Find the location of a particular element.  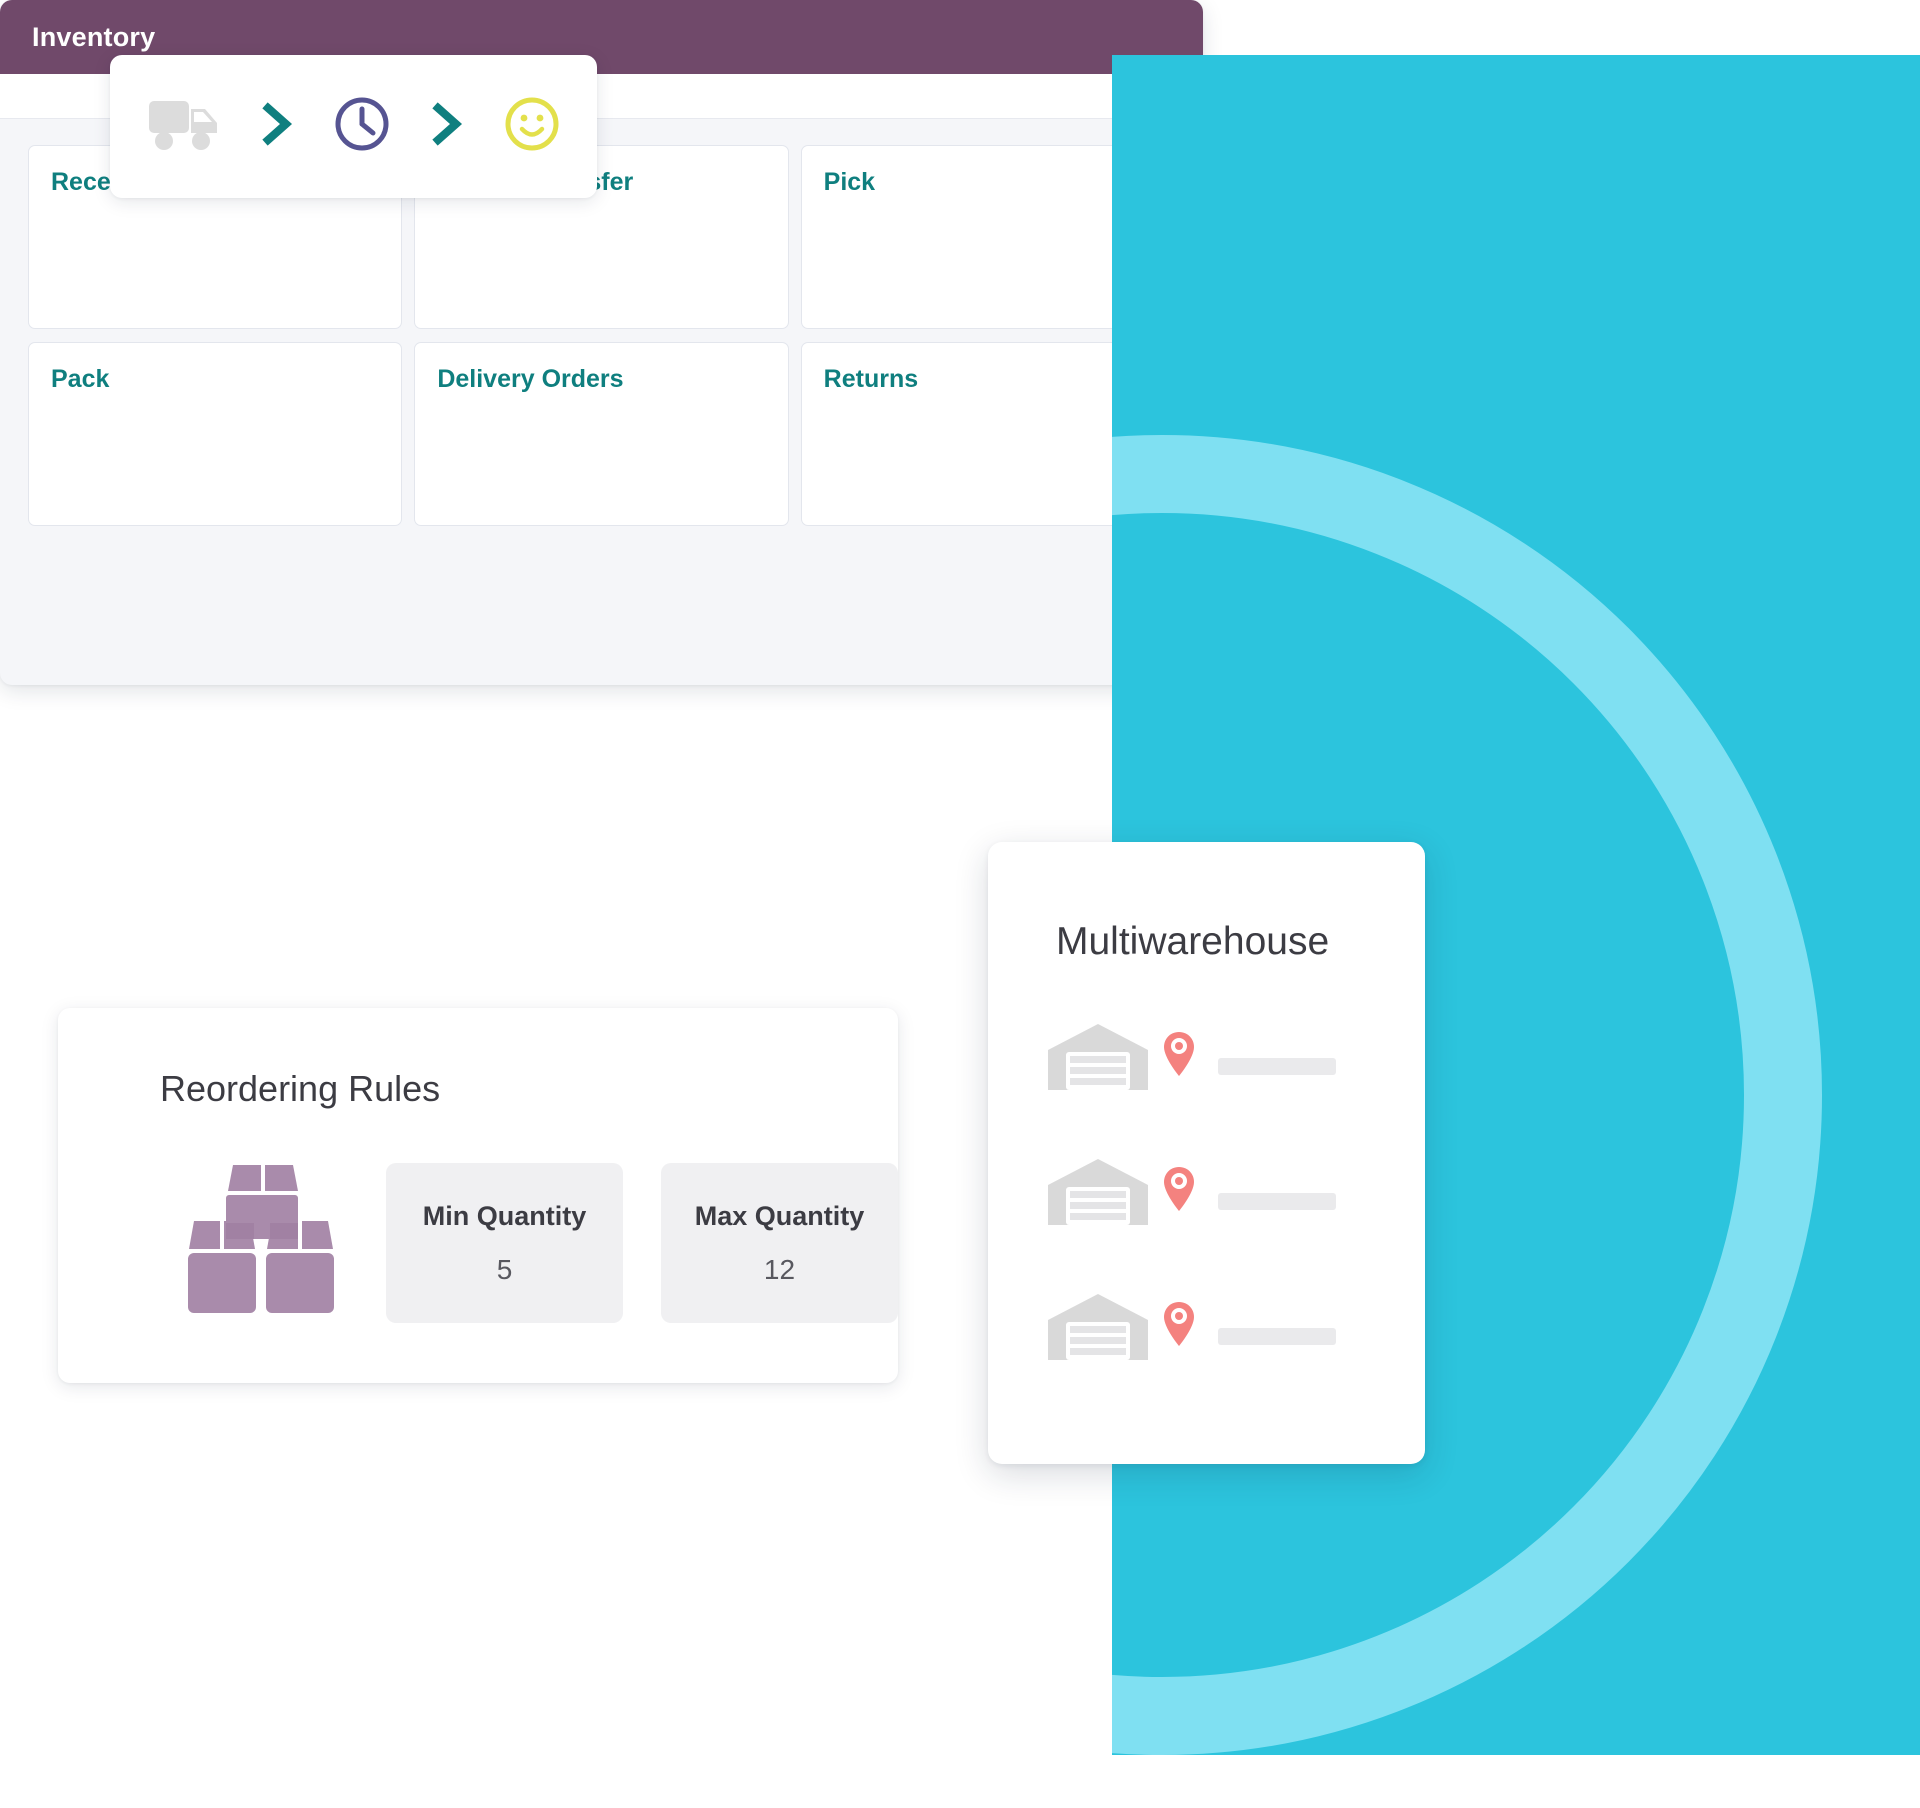

reordering-rules-row: Min Quantity 5 Max Quantity 12 is located at coordinates (537, 1243).